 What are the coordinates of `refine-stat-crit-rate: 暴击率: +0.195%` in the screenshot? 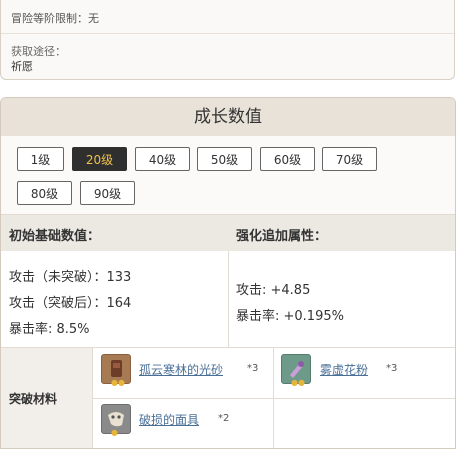 It's located at (290, 316).